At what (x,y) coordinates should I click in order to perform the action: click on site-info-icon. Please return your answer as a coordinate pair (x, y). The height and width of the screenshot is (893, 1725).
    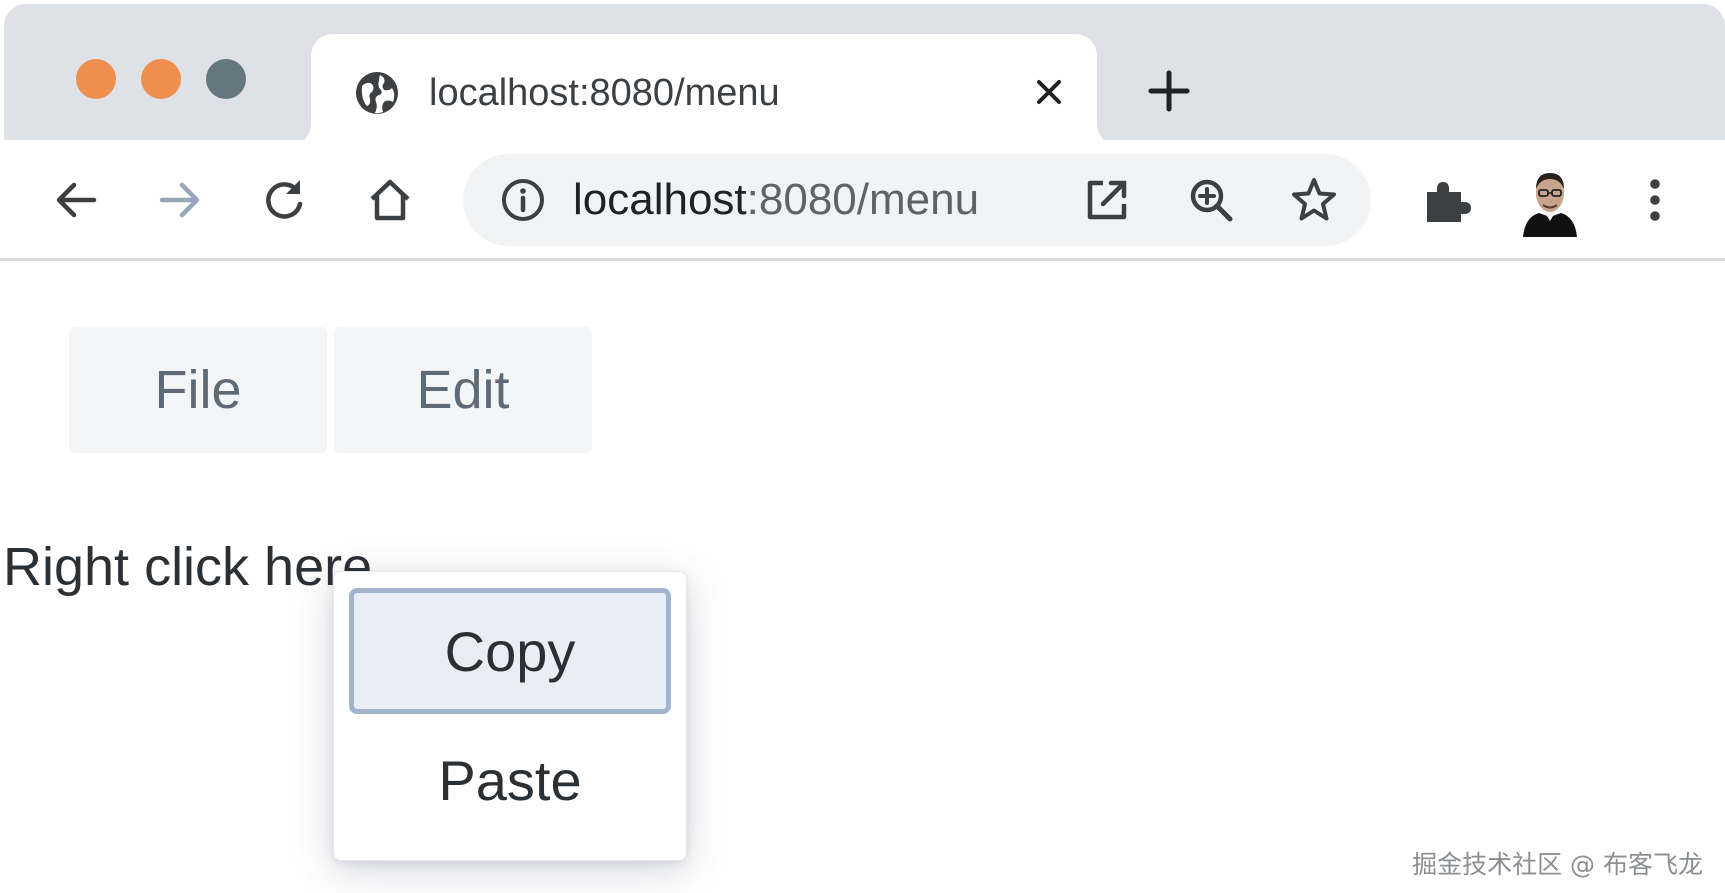
    Looking at the image, I should click on (523, 200).